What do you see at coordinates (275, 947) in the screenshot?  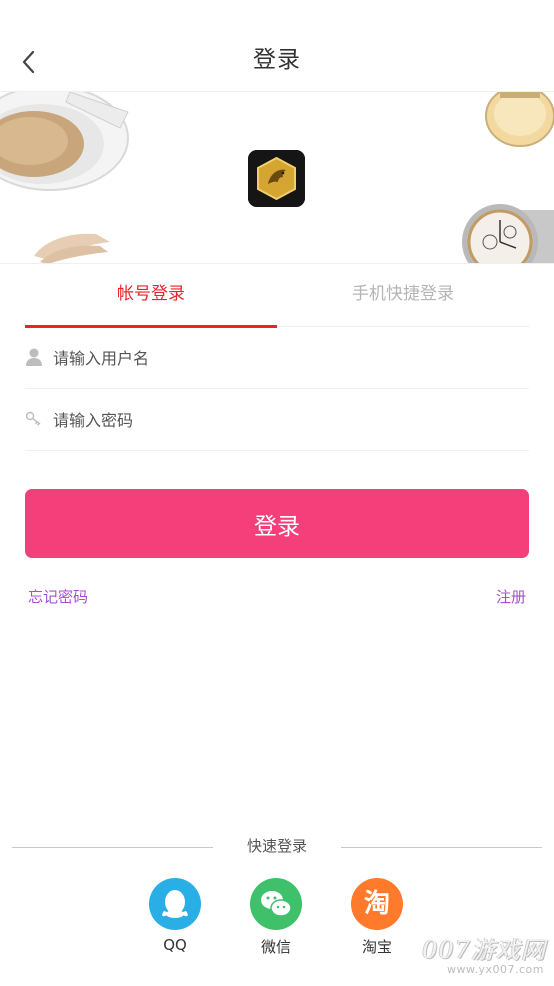 I see `wechat-label: 微信` at bounding box center [275, 947].